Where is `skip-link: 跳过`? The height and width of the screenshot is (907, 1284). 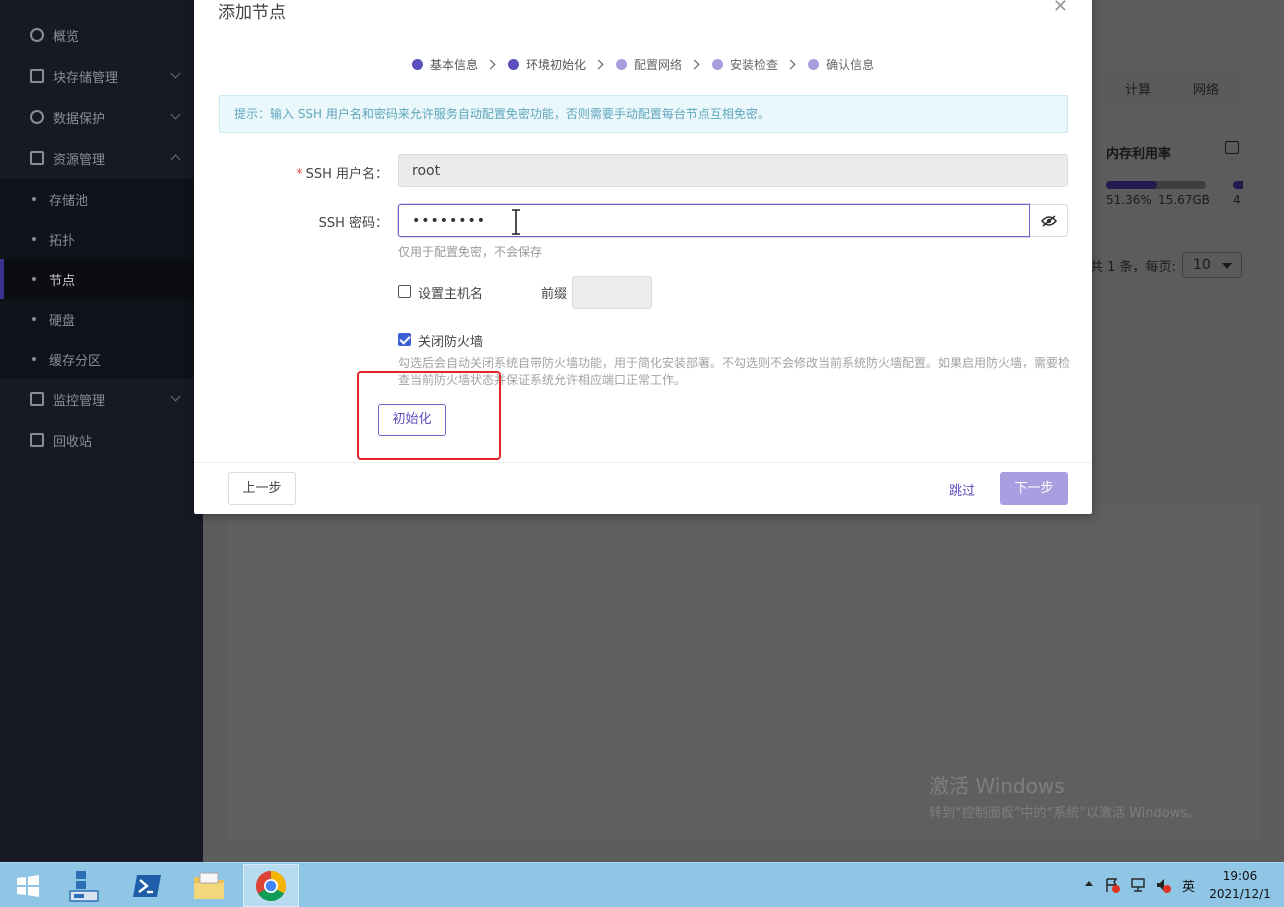
skip-link: 跳过 is located at coordinates (962, 489).